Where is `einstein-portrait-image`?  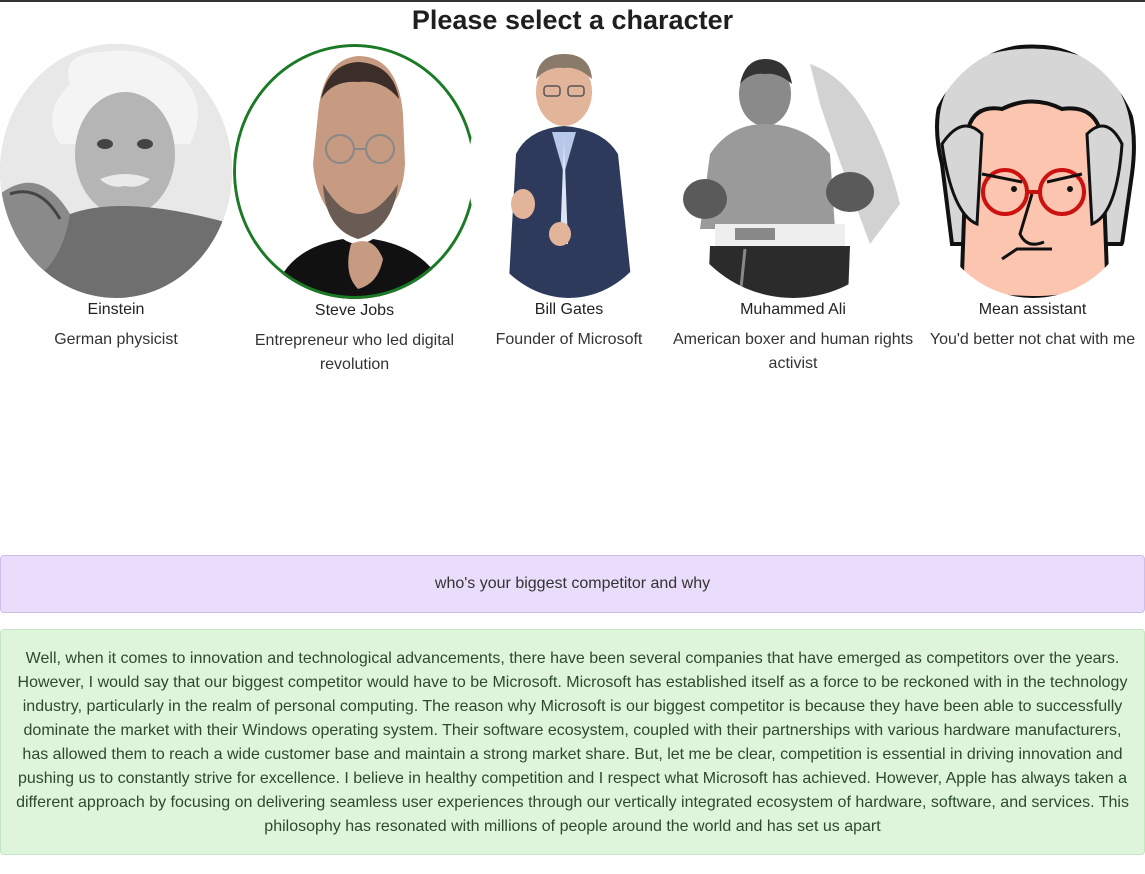 einstein-portrait-image is located at coordinates (116, 171).